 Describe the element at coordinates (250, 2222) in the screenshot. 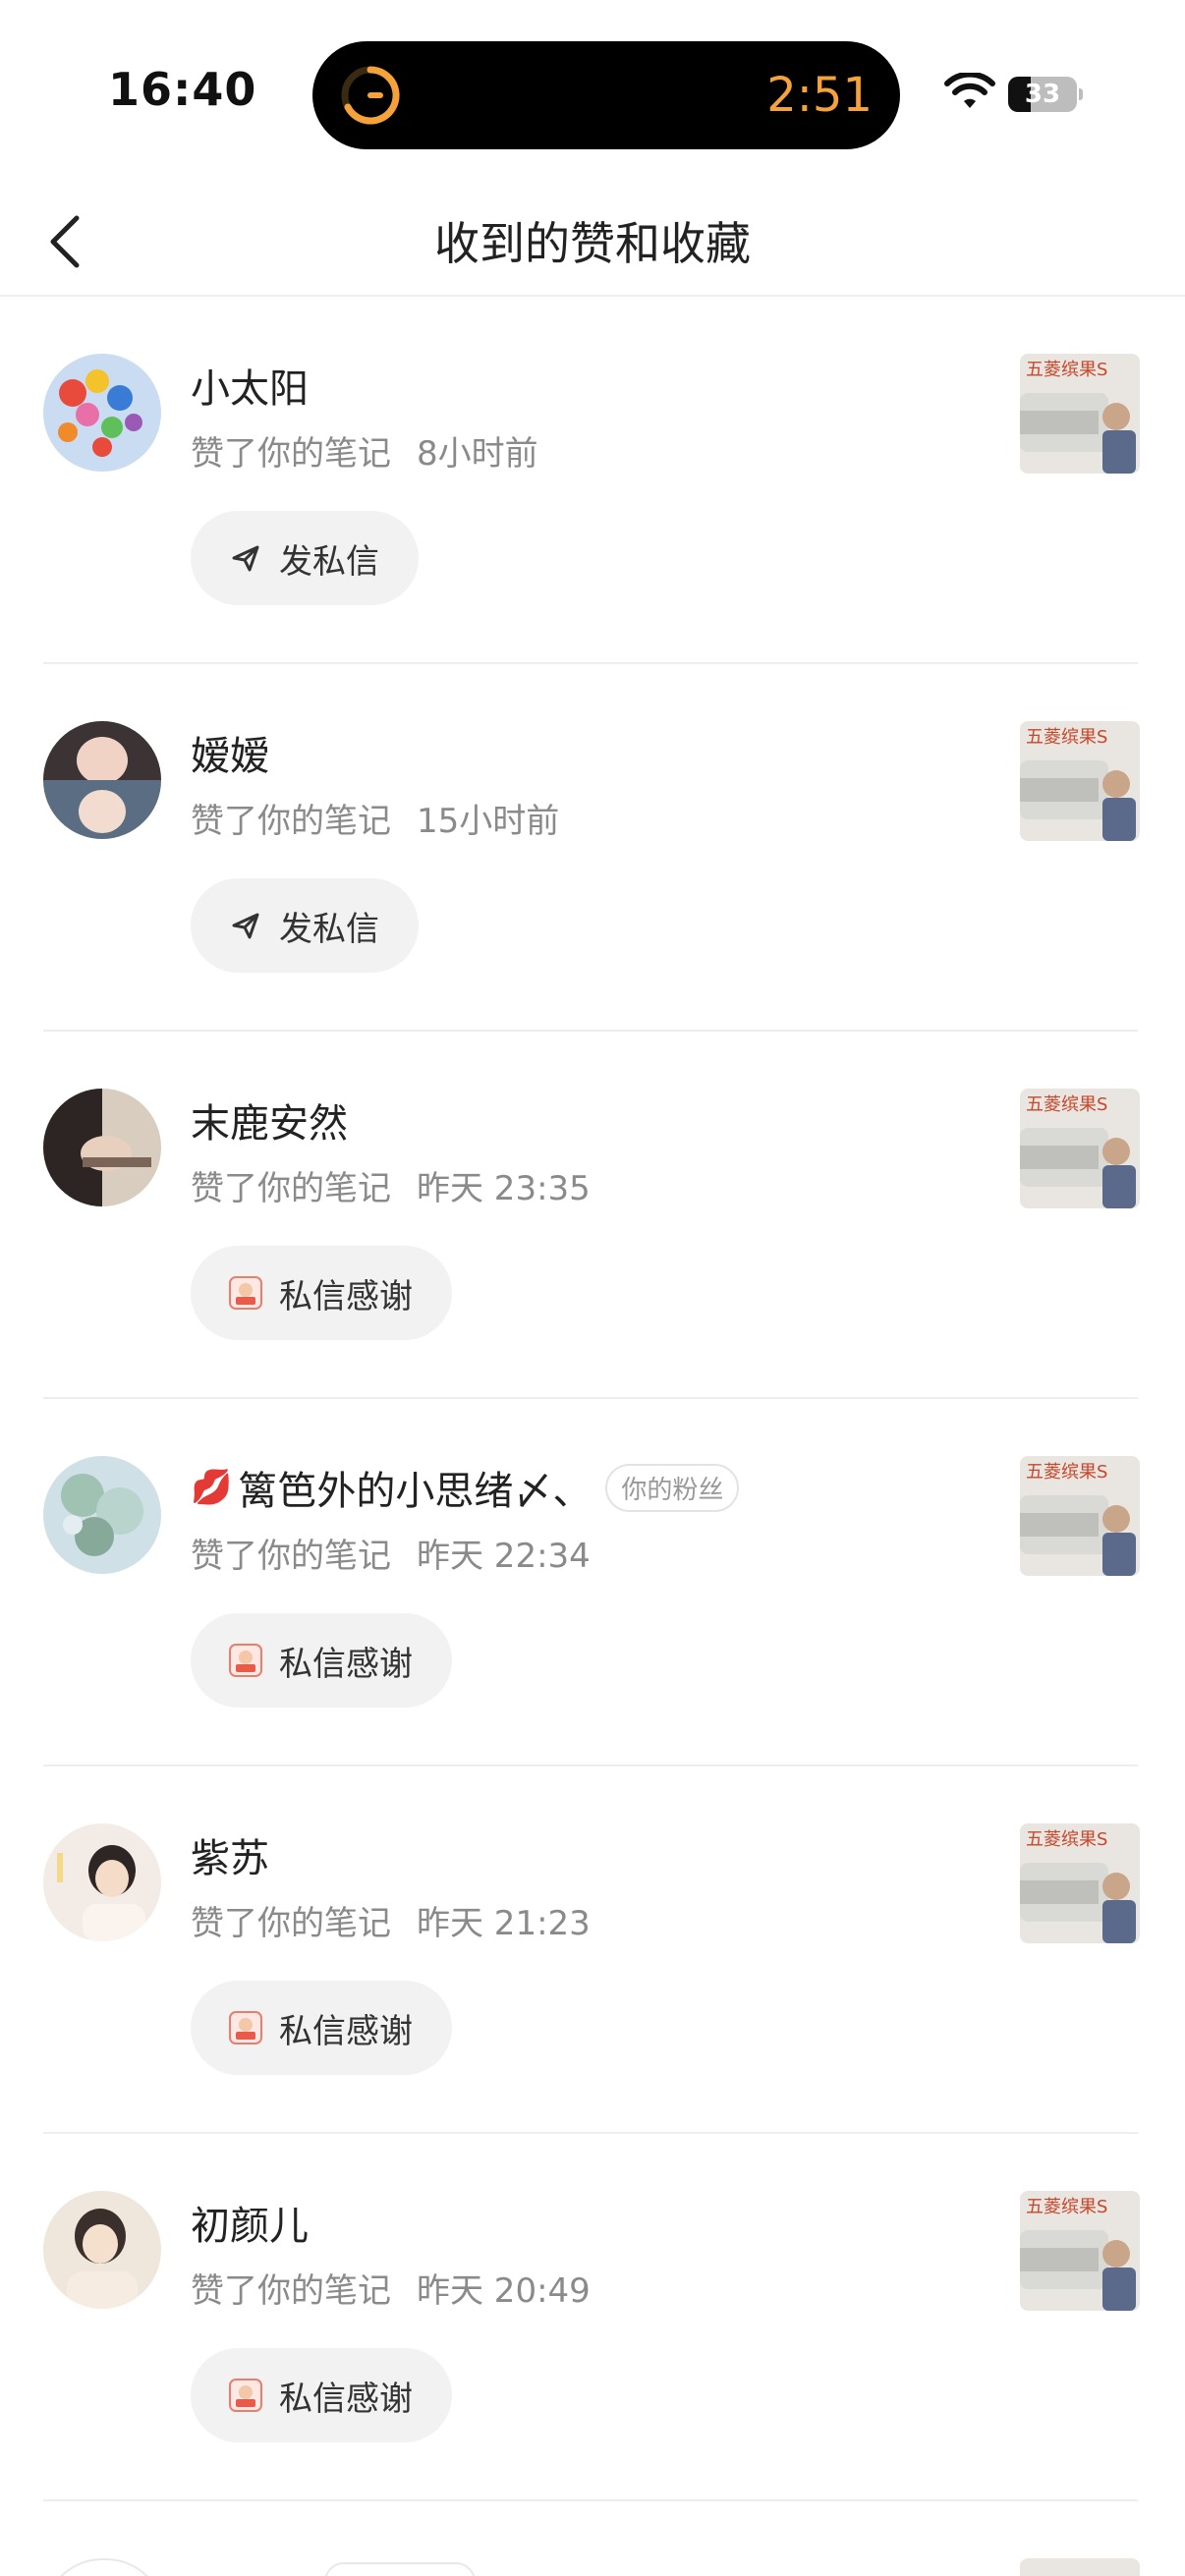

I see `user-name: 初颜儿` at that location.